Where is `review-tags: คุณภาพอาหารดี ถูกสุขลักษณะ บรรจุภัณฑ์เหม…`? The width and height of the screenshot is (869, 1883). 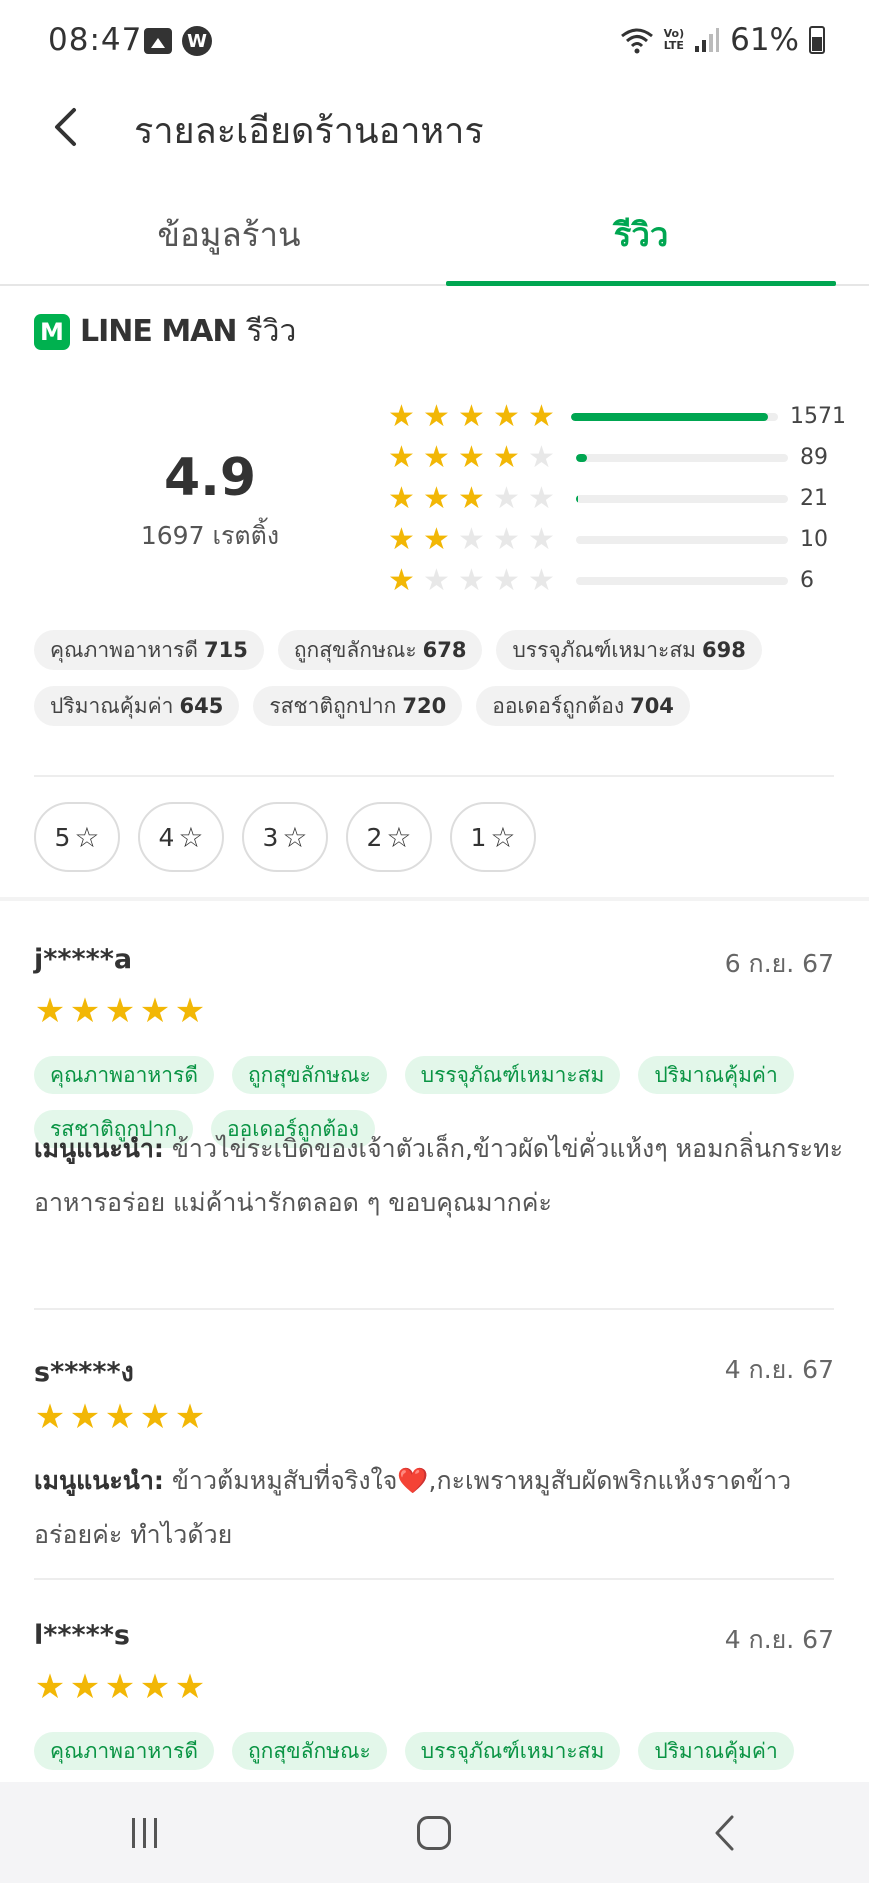
review-tags: คุณภาพอาหารดี ถูกสุขลักษณะ บรรจุภัณฑ์เหม… is located at coordinates (434, 1751).